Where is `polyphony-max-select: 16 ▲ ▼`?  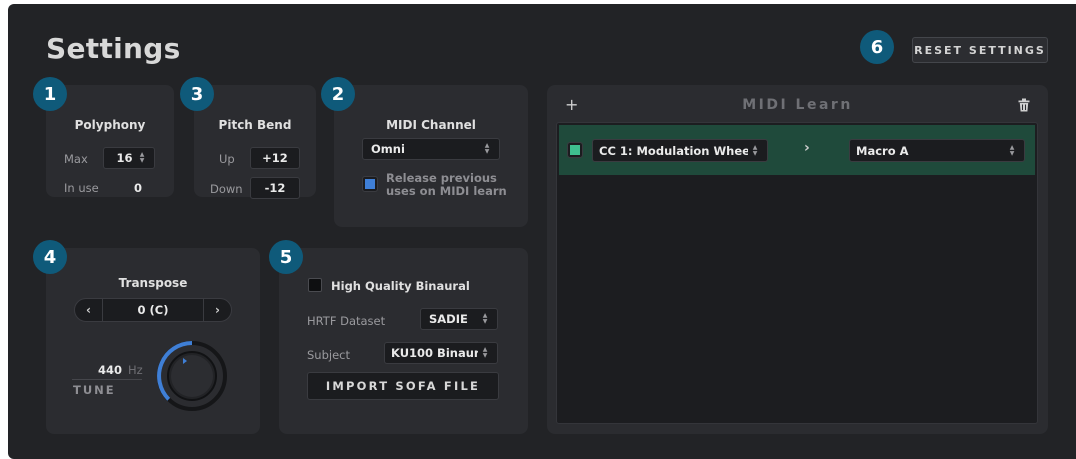
polyphony-max-select: 16 ▲ ▼ is located at coordinates (129, 158).